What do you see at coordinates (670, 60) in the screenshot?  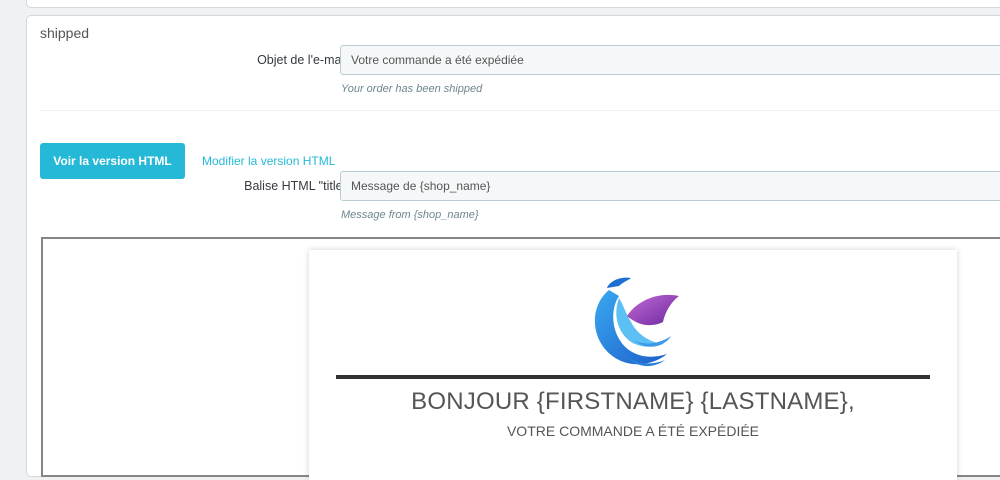 I see `subject-input: Votre commande a été expédiée` at bounding box center [670, 60].